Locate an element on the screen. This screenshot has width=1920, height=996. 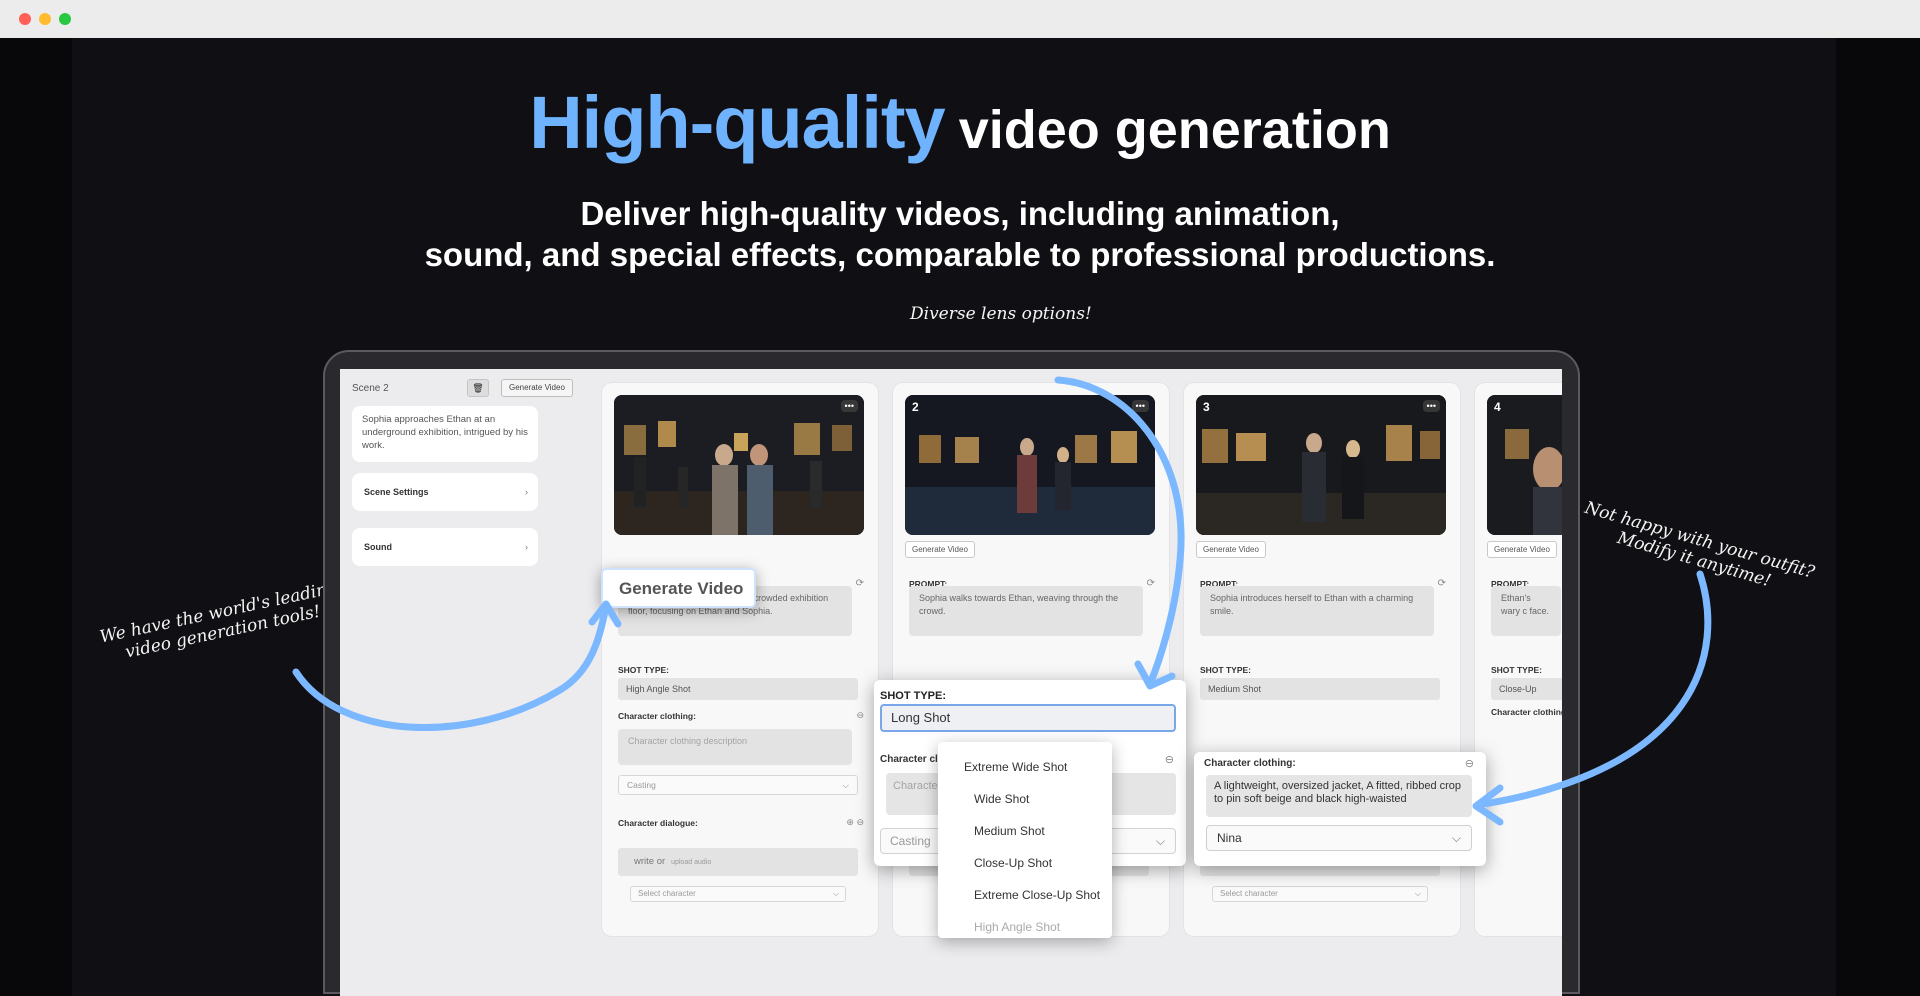
shot-number: 2 is located at coordinates (915, 407).